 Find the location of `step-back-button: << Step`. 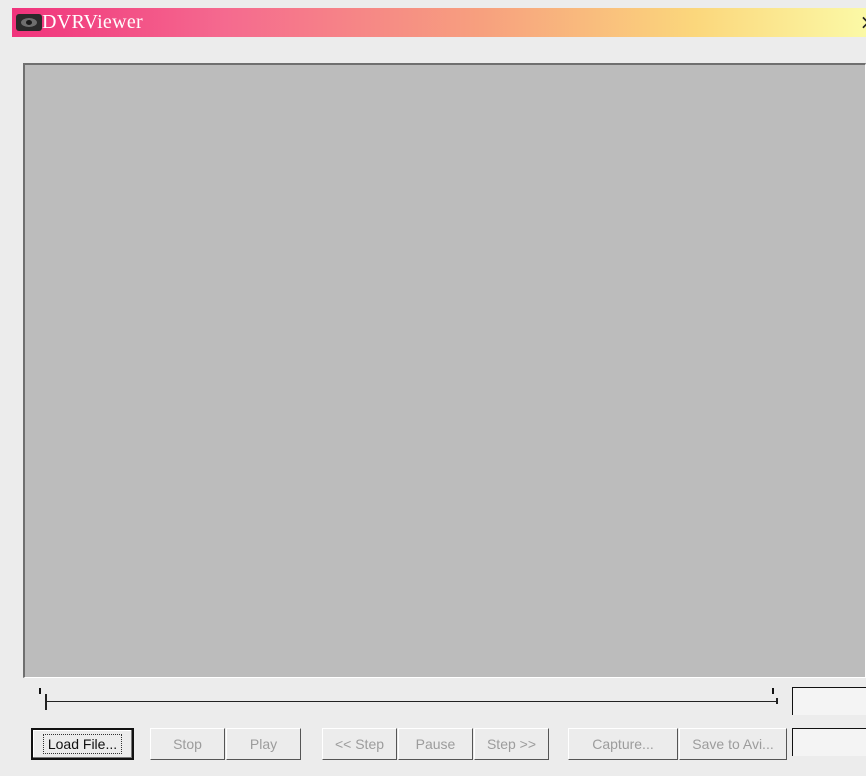

step-back-button: << Step is located at coordinates (359, 744).